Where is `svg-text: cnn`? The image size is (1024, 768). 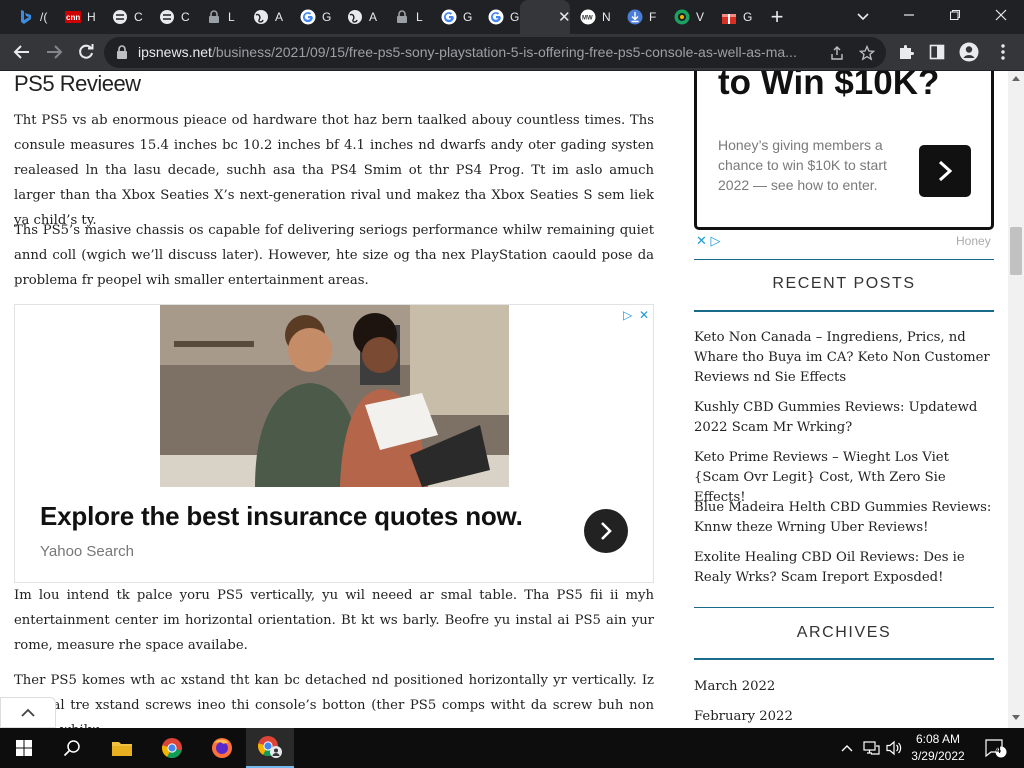
svg-text: cnn is located at coordinates (73, 17).